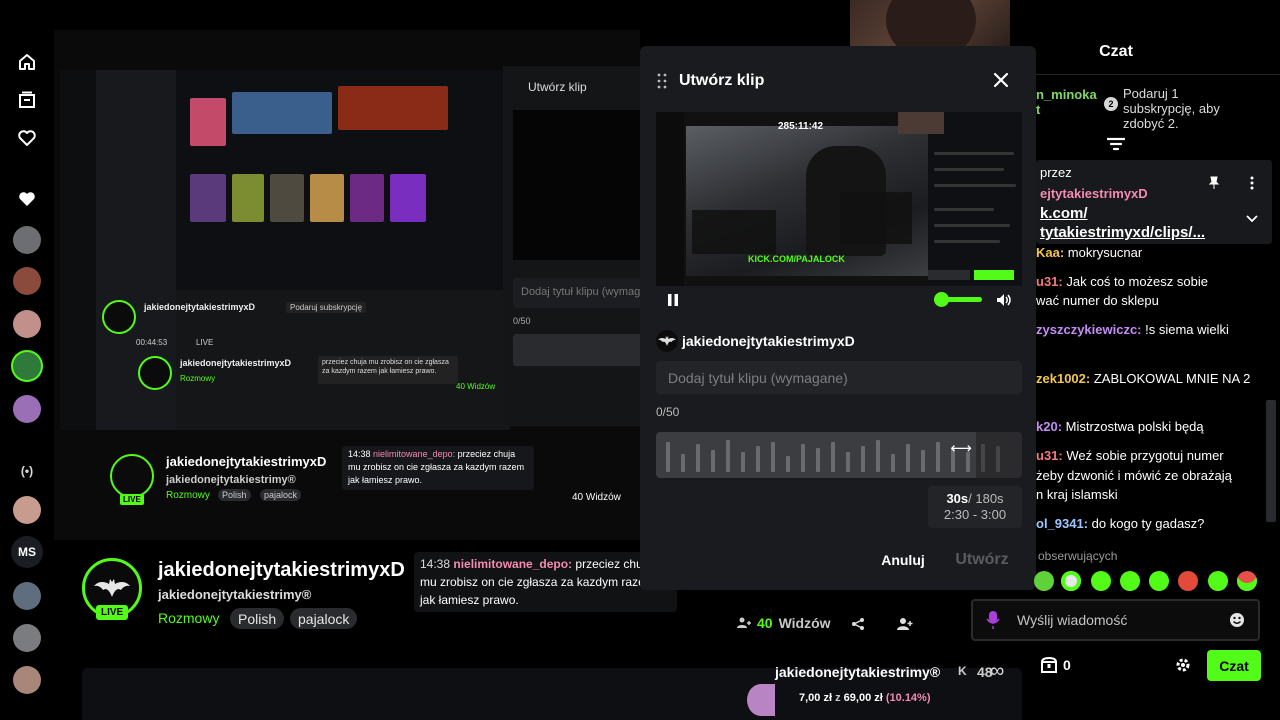 Image resolution: width=1280 pixels, height=720 pixels. What do you see at coordinates (1151, 494) in the screenshot?
I see `chat-message: n kraj islamski` at bounding box center [1151, 494].